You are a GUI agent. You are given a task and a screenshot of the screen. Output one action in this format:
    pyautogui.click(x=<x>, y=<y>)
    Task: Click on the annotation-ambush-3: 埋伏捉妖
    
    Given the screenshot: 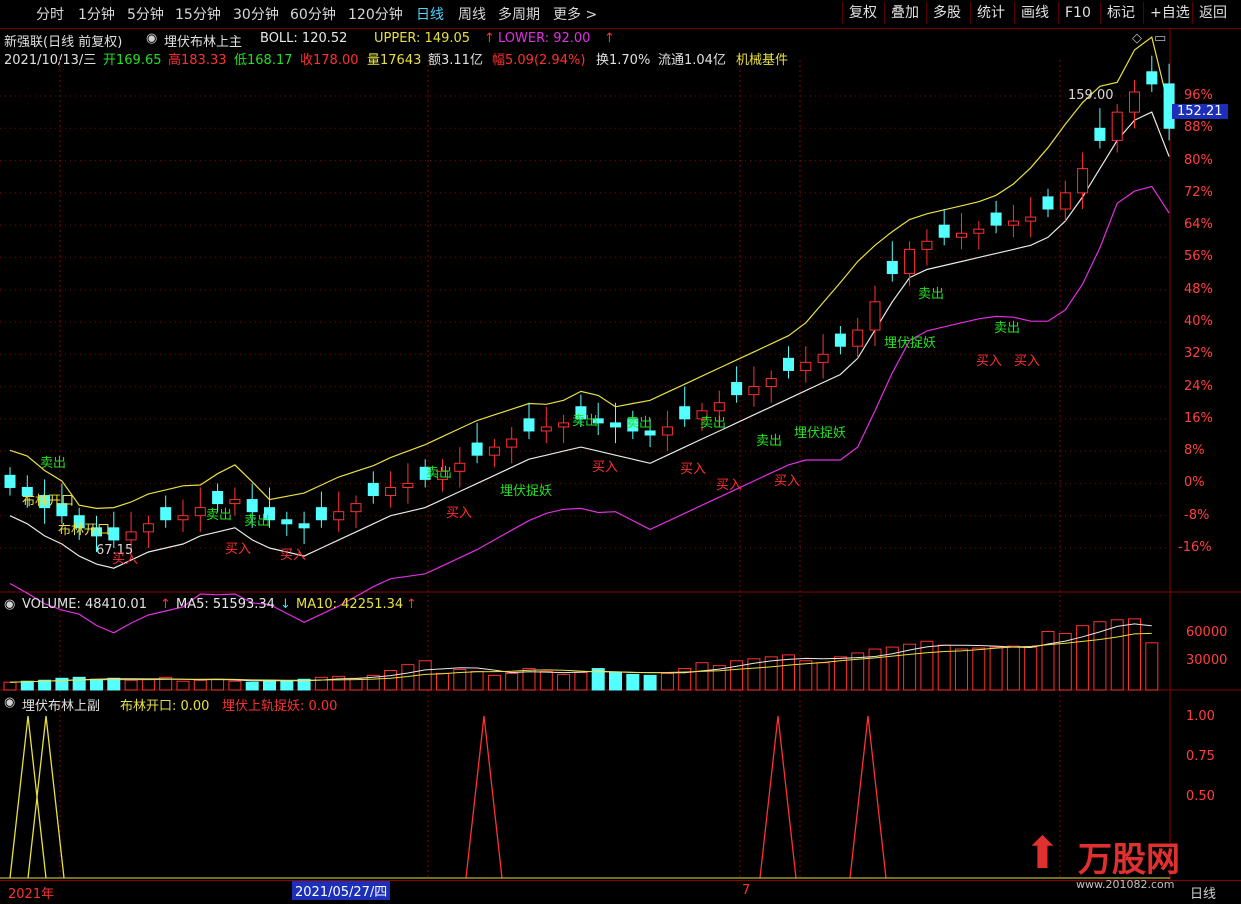 What is the action you would take?
    pyautogui.click(x=910, y=343)
    